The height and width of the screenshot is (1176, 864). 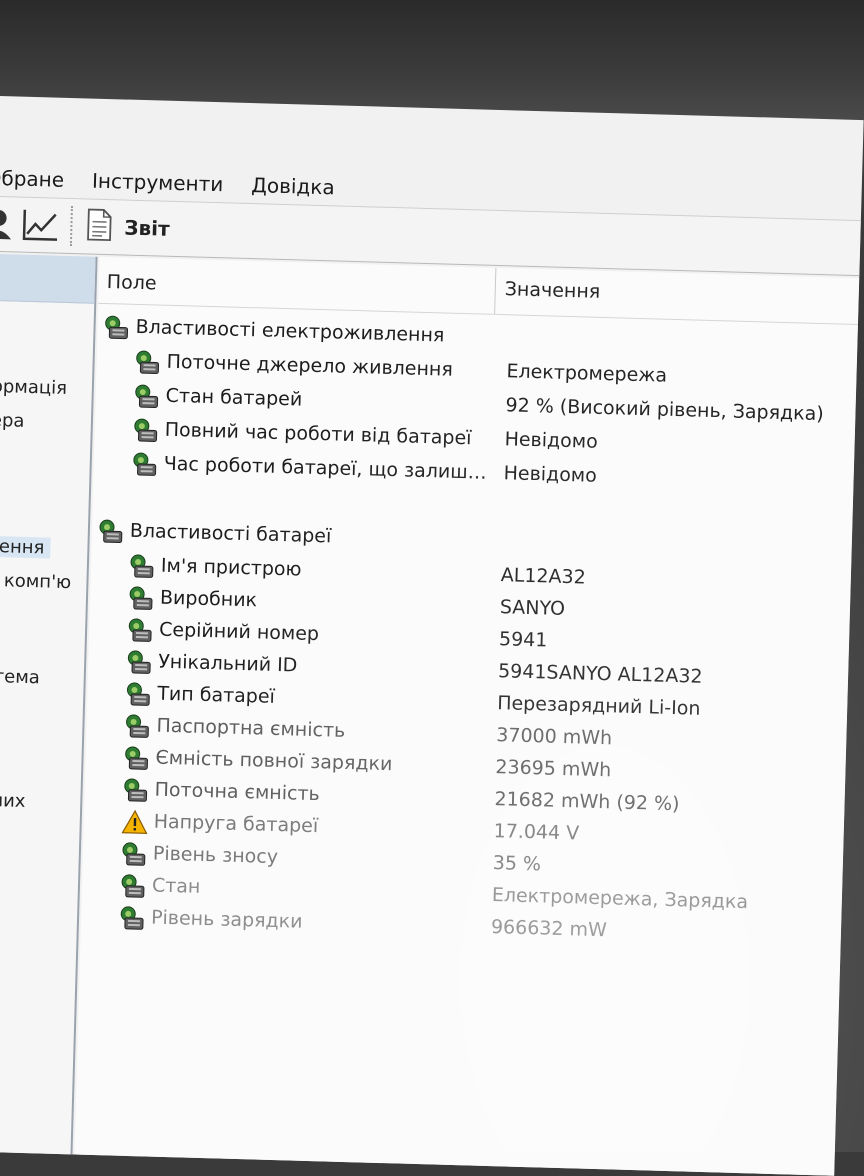 What do you see at coordinates (35, 581) in the screenshot?
I see `sidebar-item: й комп'ю` at bounding box center [35, 581].